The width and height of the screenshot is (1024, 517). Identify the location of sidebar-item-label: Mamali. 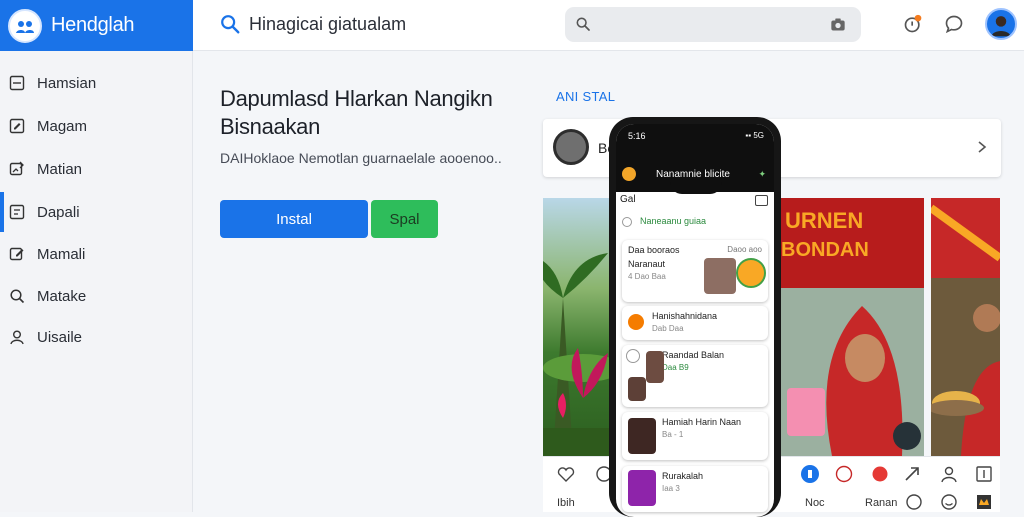
(61, 254).